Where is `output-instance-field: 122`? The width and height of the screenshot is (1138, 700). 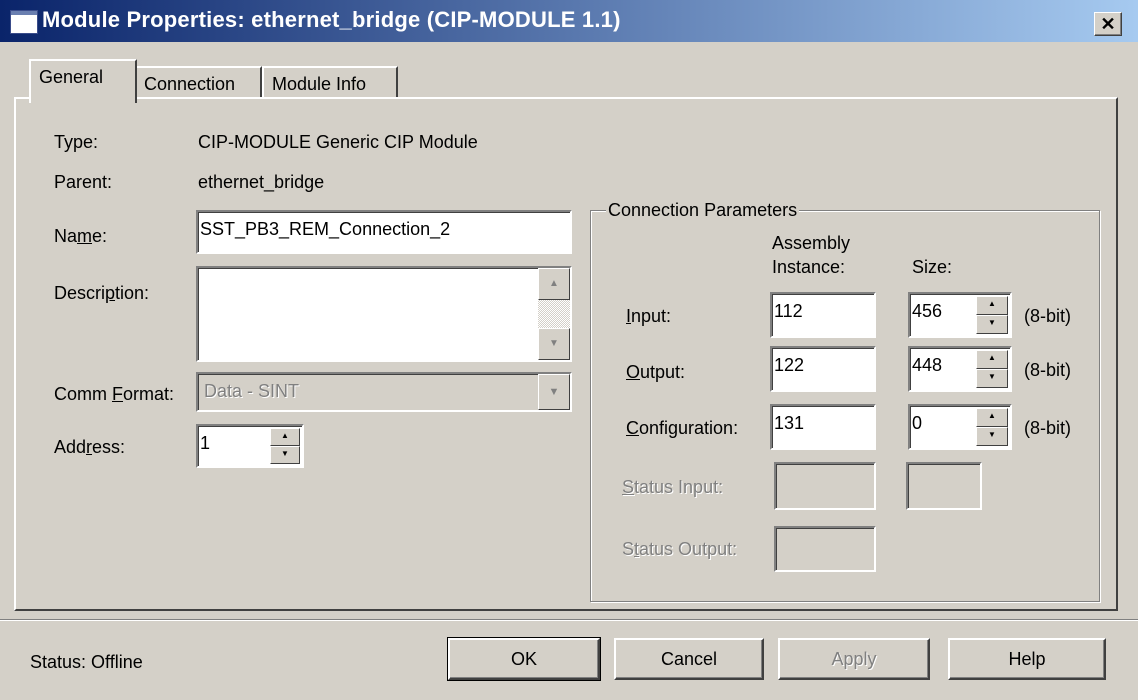
output-instance-field: 122 is located at coordinates (823, 369).